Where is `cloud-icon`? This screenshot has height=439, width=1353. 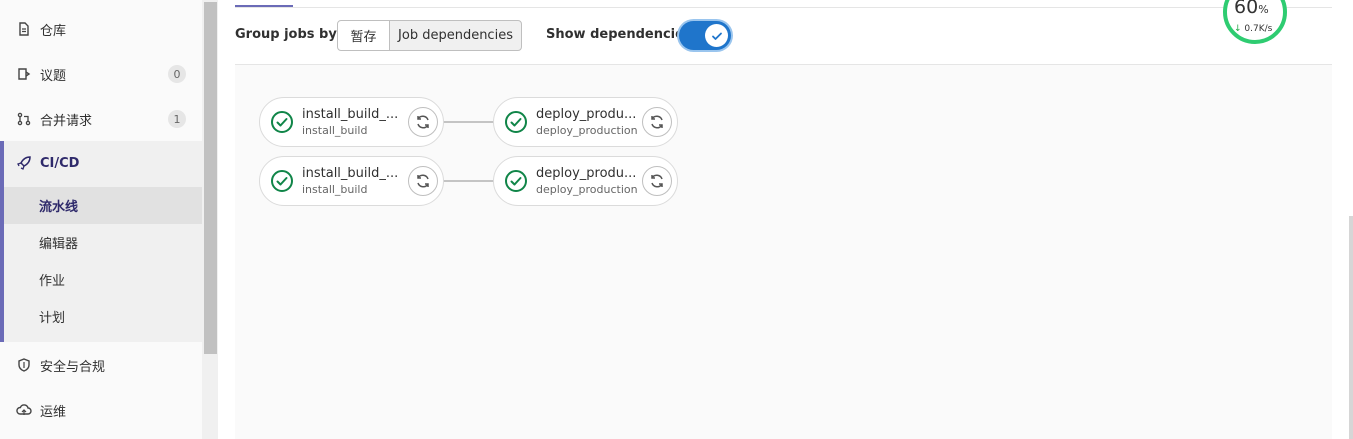
cloud-icon is located at coordinates (24, 410).